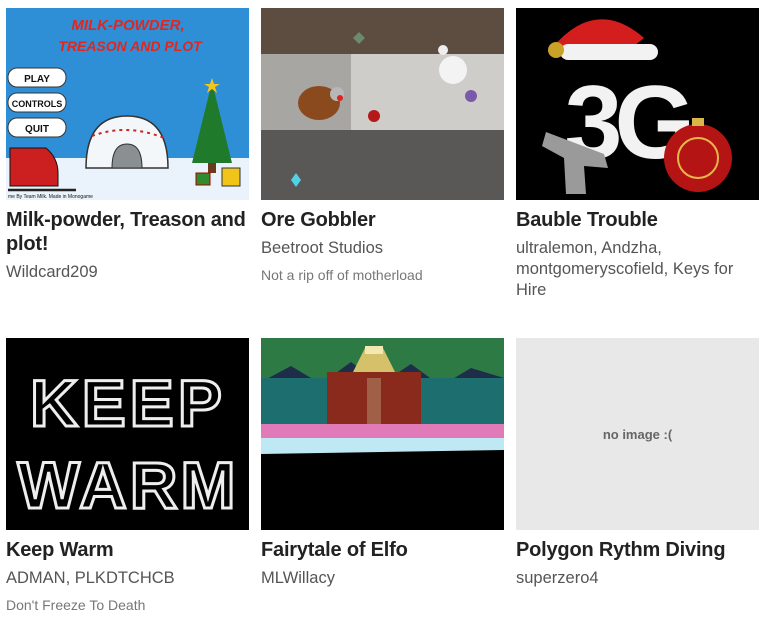 Image resolution: width=765 pixels, height=623 pixels. Describe the element at coordinates (382, 220) in the screenshot. I see `game-title: Ore Gobbler` at that location.